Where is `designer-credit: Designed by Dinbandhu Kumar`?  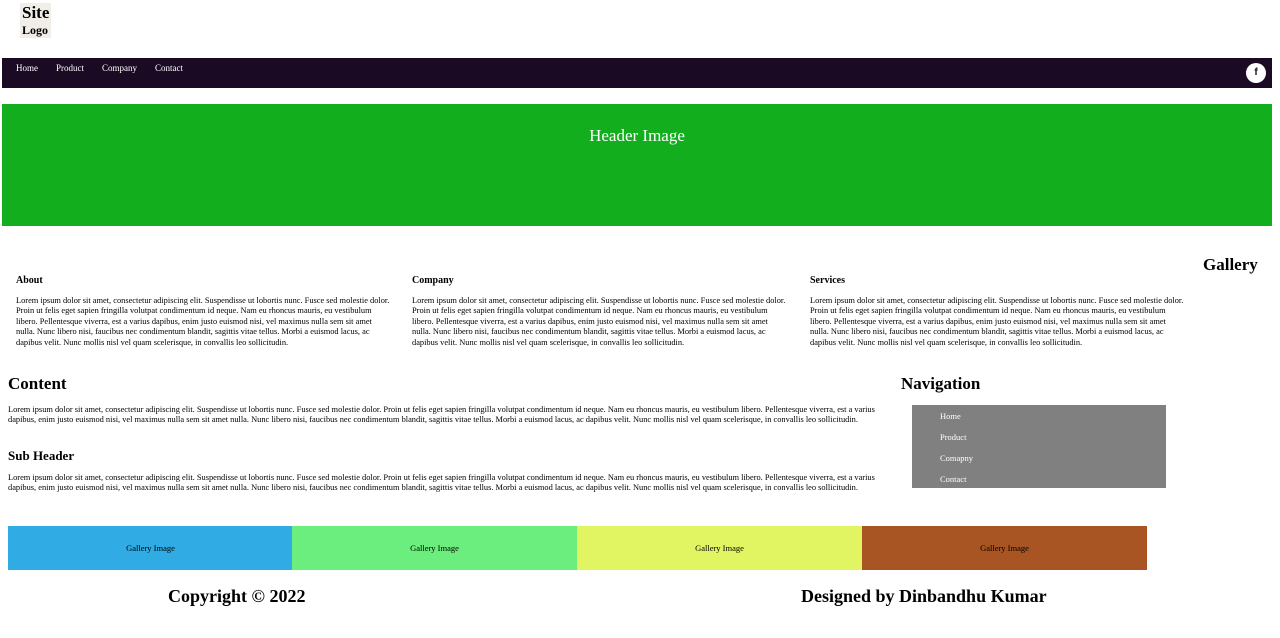
designer-credit: Designed by Dinbandhu Kumar is located at coordinates (924, 596).